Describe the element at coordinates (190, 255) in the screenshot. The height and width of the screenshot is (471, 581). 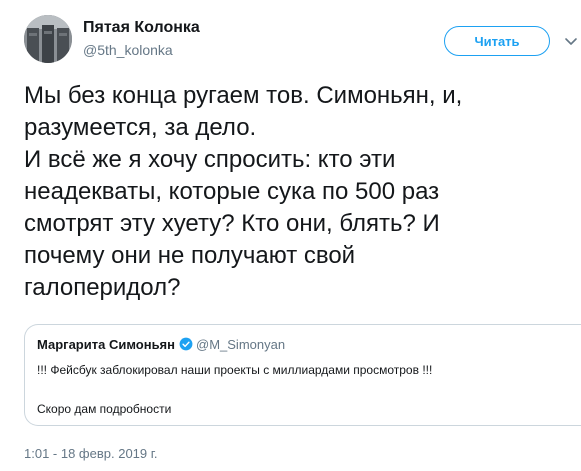
I see `tweet-text-line: почему они не получают свой` at that location.